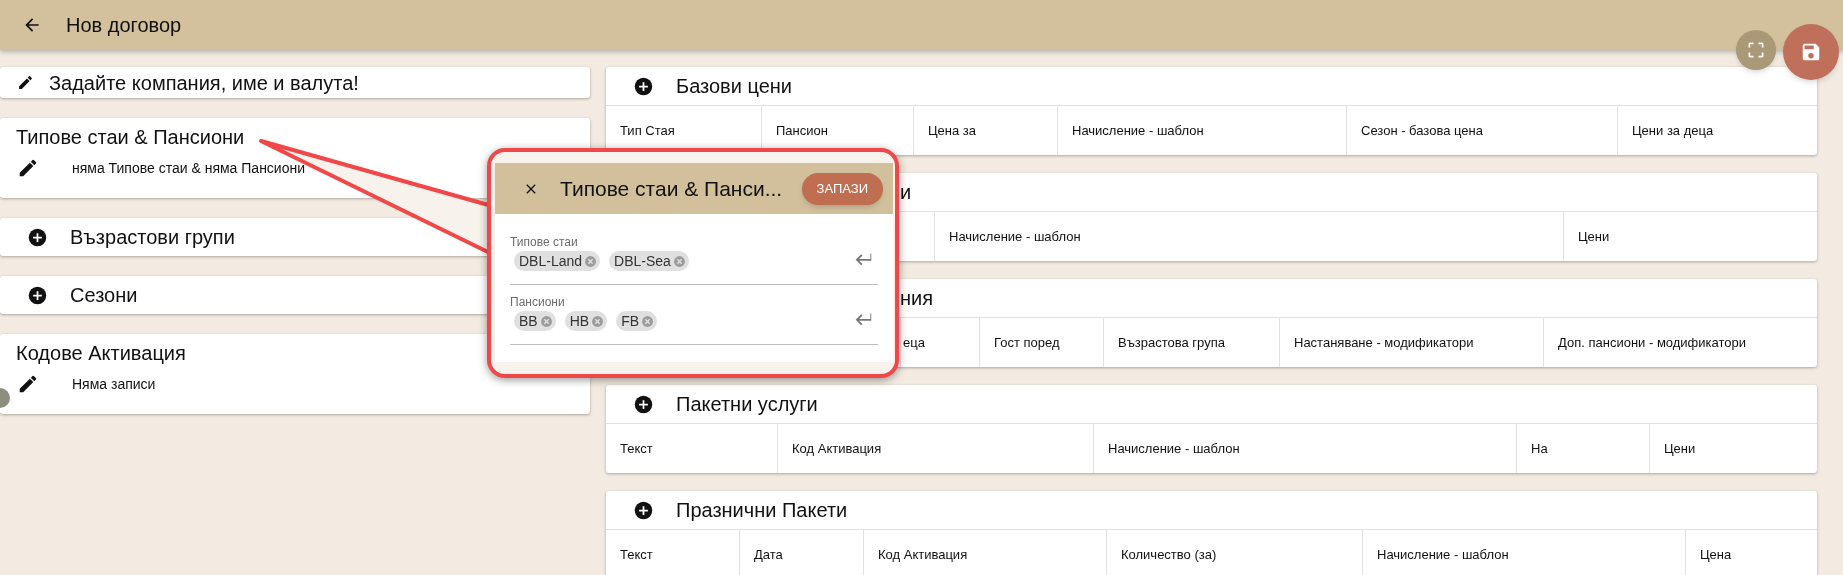 The width and height of the screenshot is (1843, 575). I want to click on chip: BB, so click(535, 321).